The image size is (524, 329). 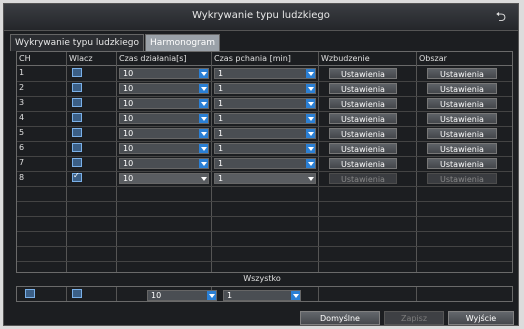 I want to click on table-row: 4 10 1 Ustawienia Ustawienia, so click(x=264, y=118).